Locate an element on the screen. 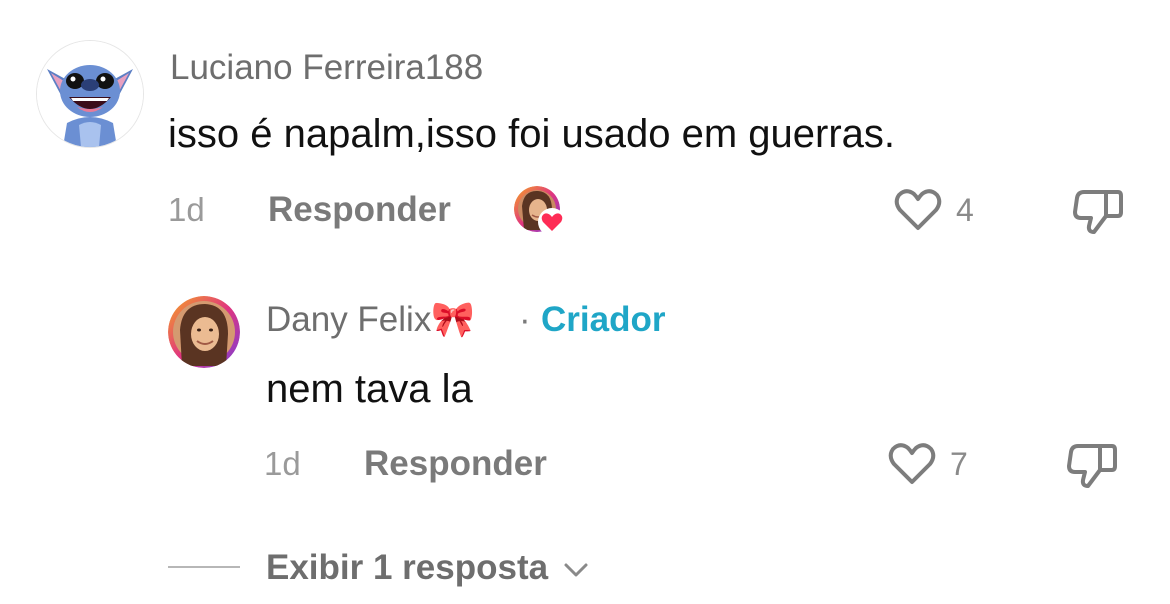  reply-text: nem tava la is located at coordinates (369, 389).